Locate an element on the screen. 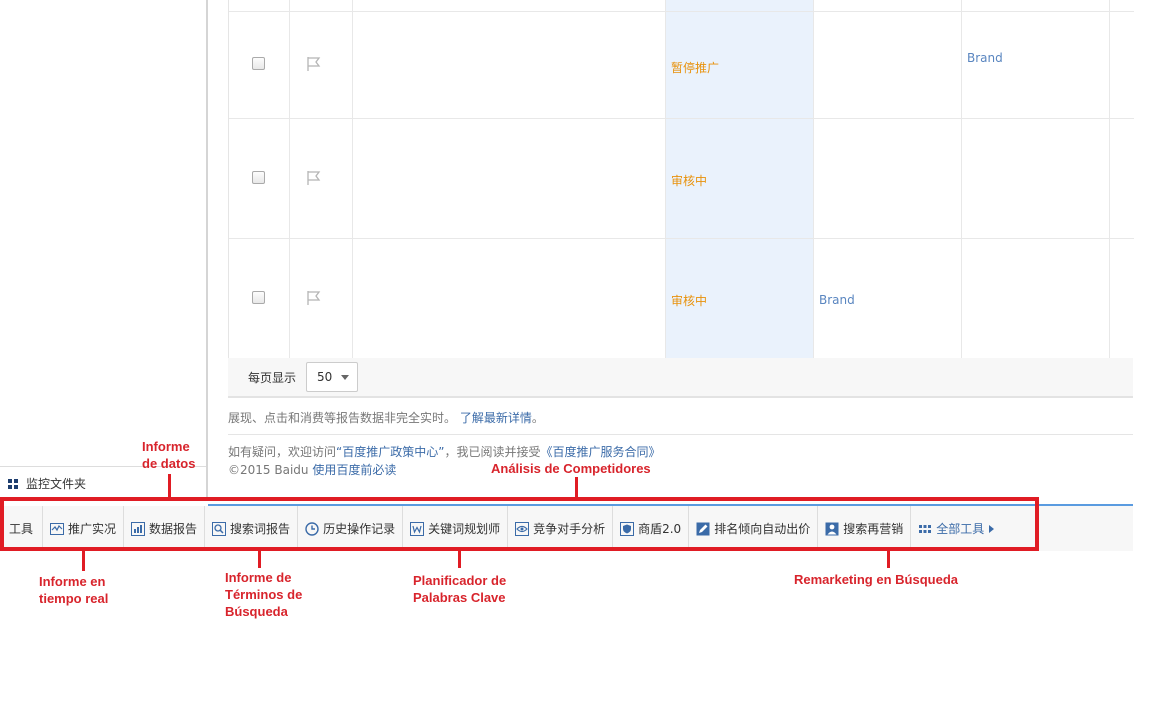  divider is located at coordinates (680, 434).